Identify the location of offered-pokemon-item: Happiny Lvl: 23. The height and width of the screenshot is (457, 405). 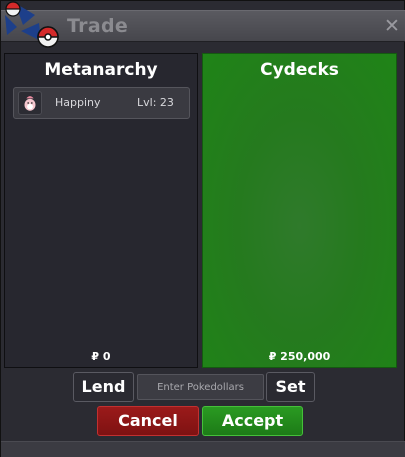
(101, 103).